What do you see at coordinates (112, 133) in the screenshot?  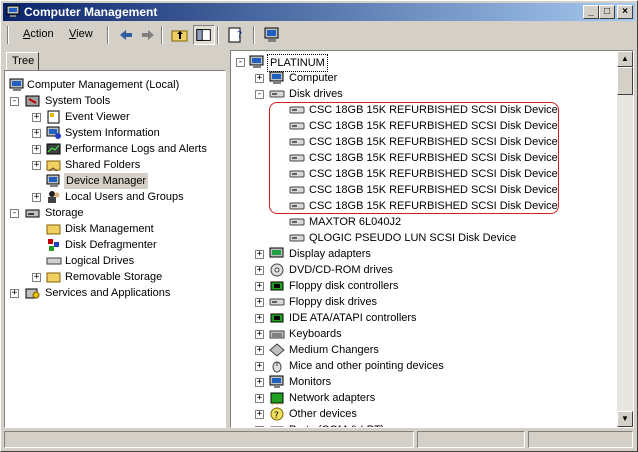 I see `tree-item-label: System Information` at bounding box center [112, 133].